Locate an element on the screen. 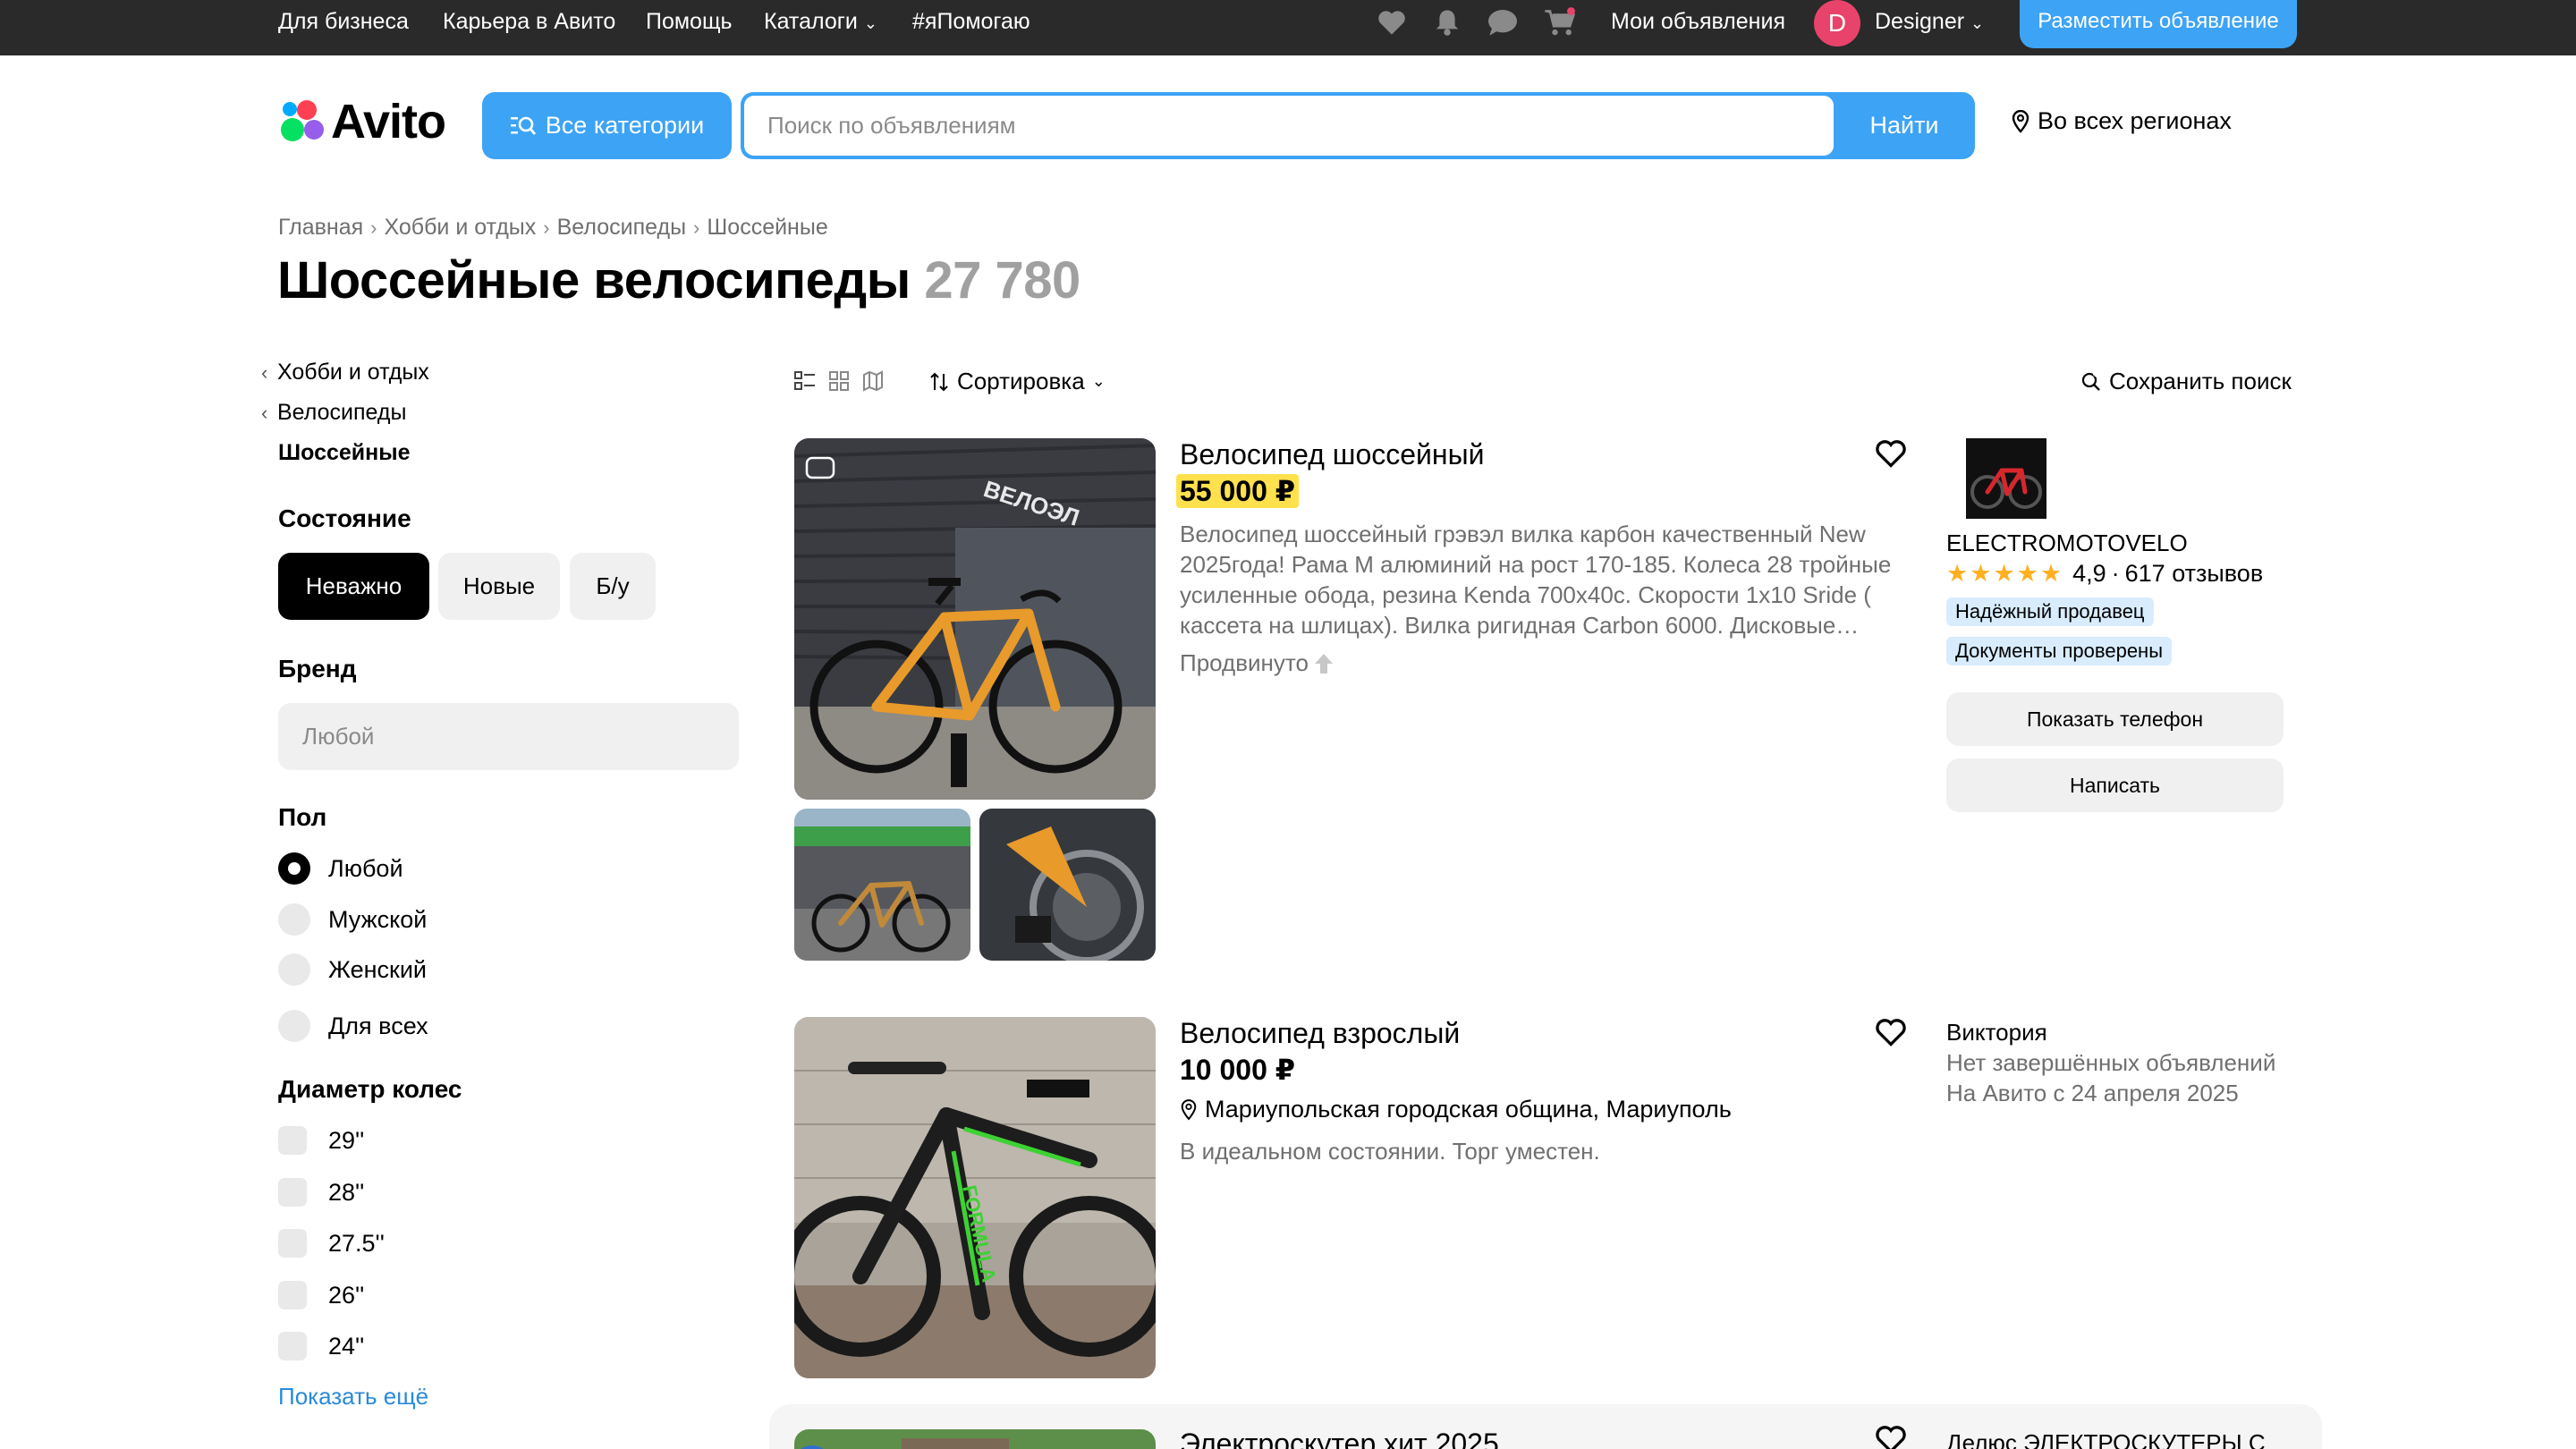  favorites-heart-icon is located at coordinates (1392, 22).